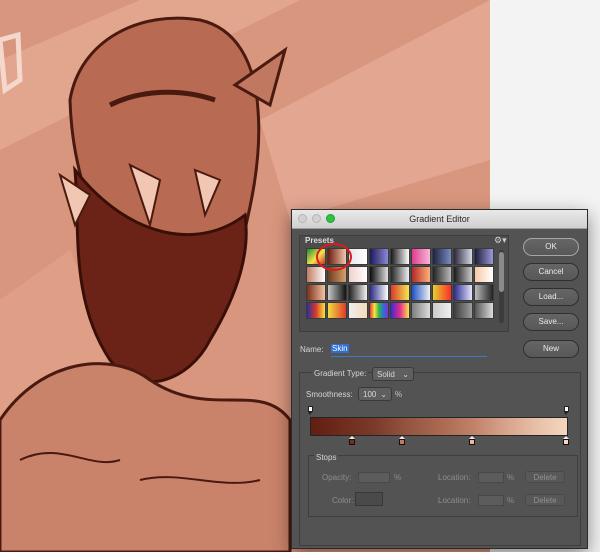 The width and height of the screenshot is (600, 552). I want to click on ok-button: OK, so click(551, 247).